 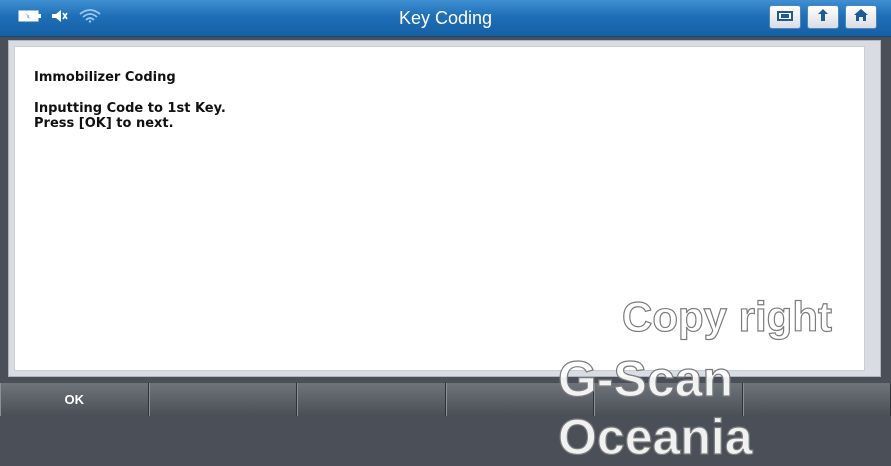 I want to click on message-line-2: Press [OK] to next., so click(x=130, y=123).